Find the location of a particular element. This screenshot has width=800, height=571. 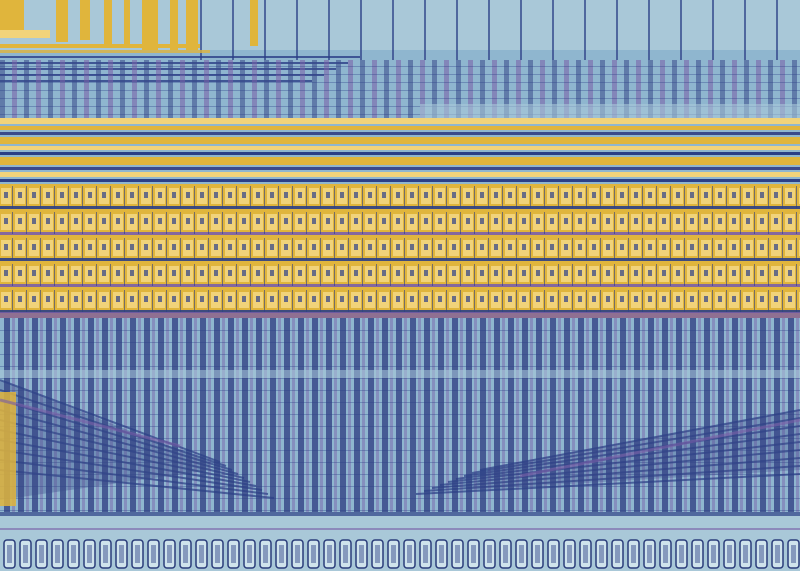

pad-row is located at coordinates (400, 541).